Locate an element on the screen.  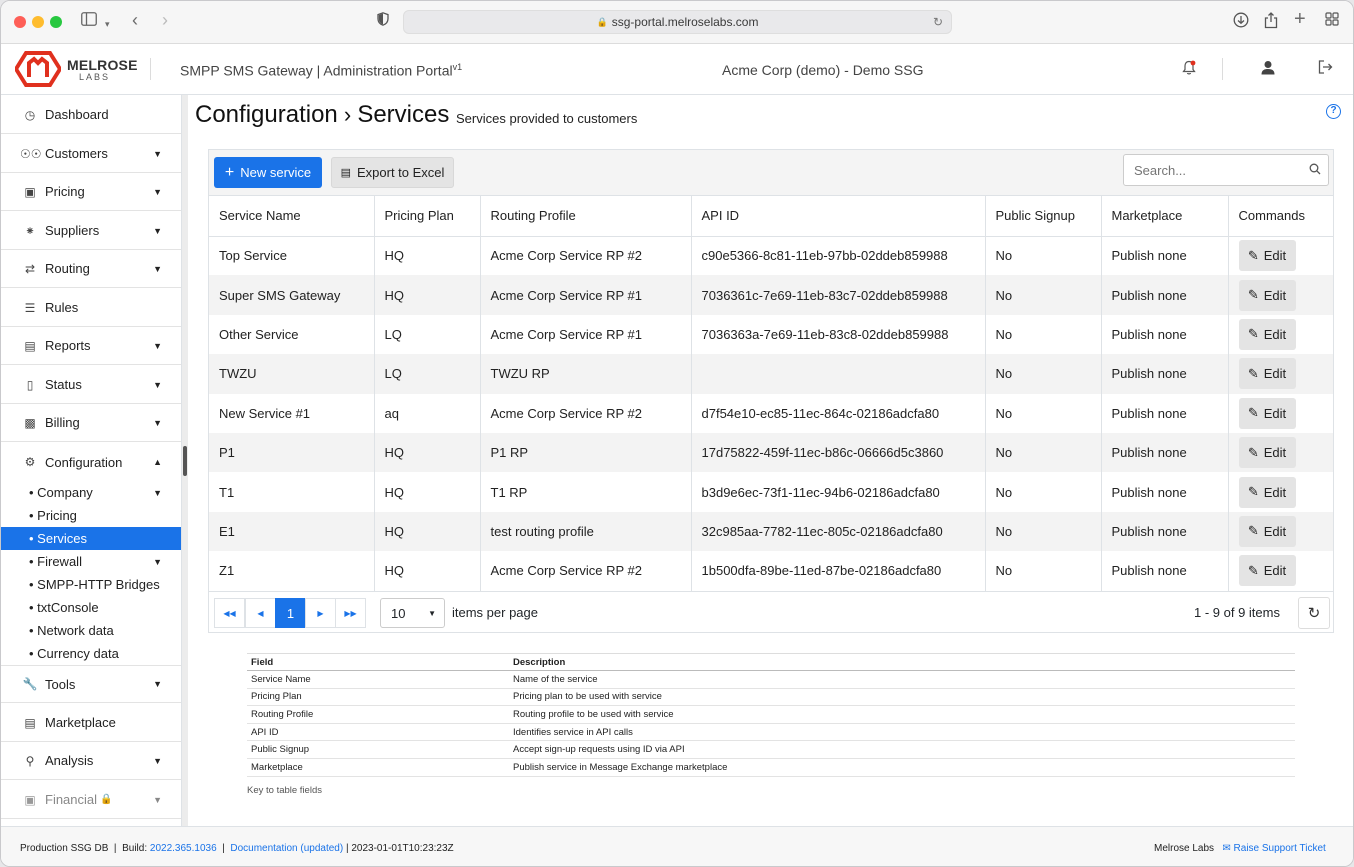
help-icon: ? is located at coordinates (1333, 111).